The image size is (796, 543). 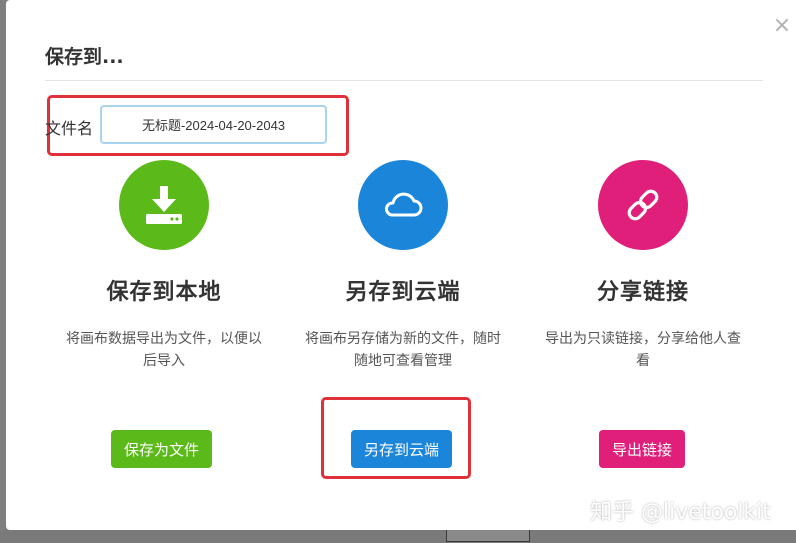 I want to click on option-save-cloud: 另存到云端 将画布另存储为新的文件，随时随地可查看管理, so click(x=403, y=266).